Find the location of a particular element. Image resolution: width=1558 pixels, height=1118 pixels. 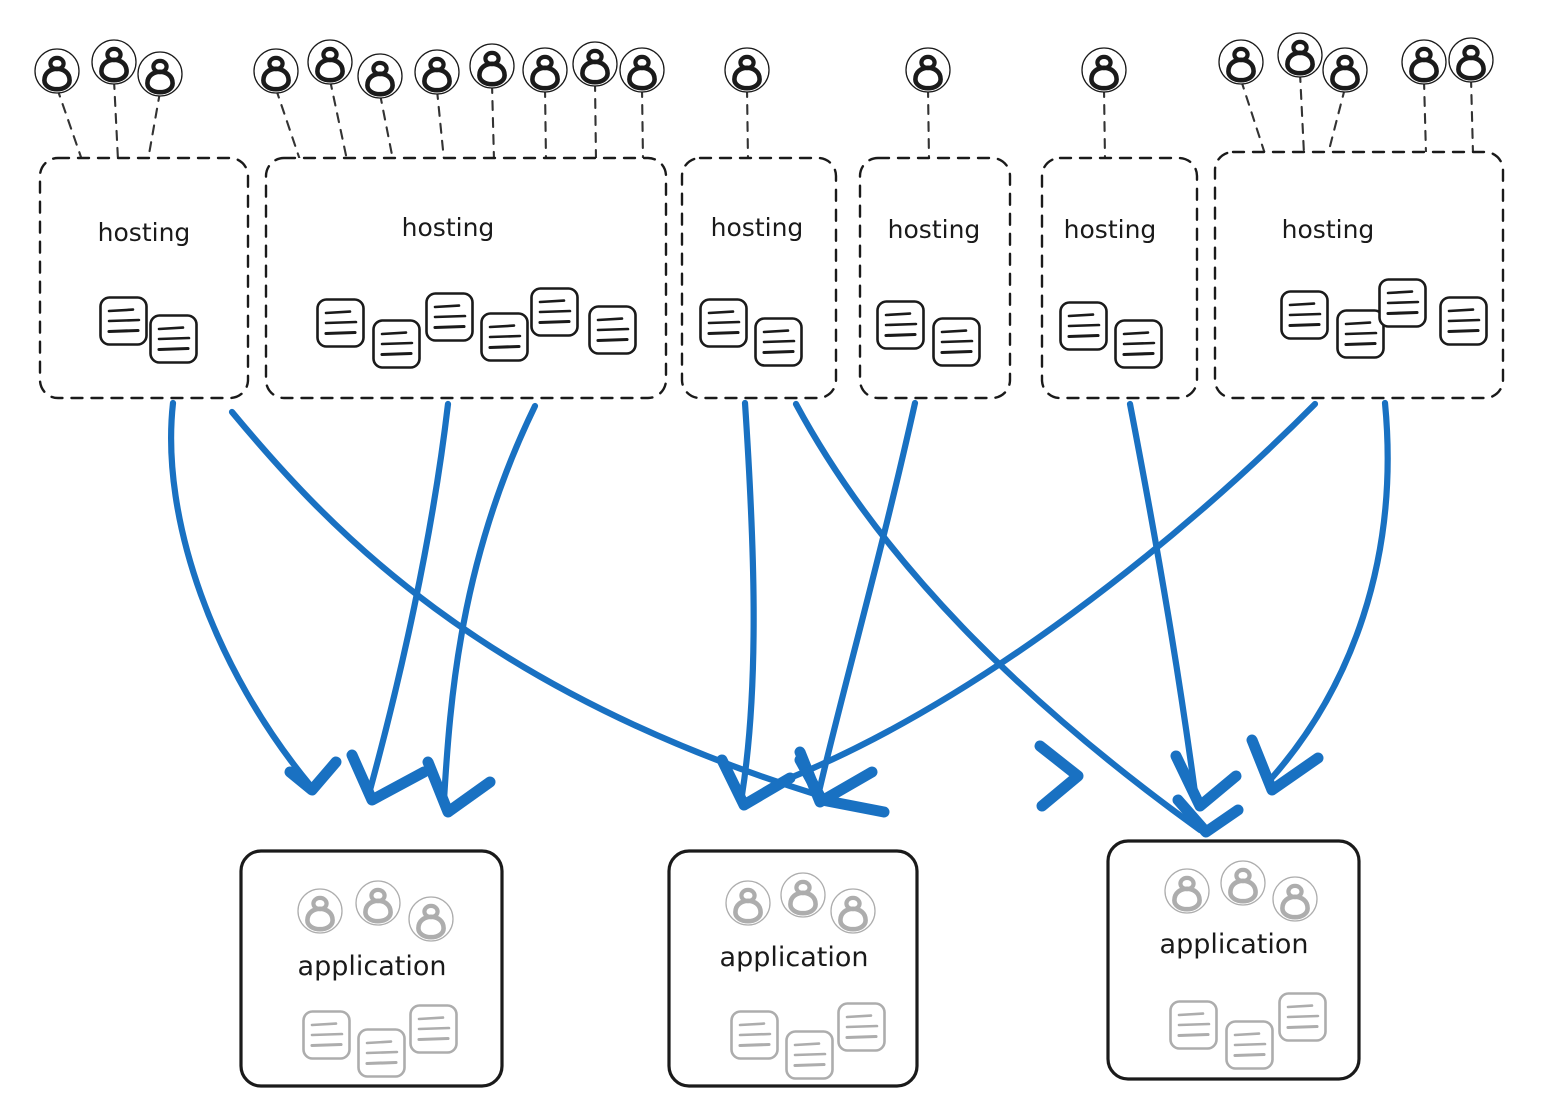

application-1: application is located at coordinates (371, 968).